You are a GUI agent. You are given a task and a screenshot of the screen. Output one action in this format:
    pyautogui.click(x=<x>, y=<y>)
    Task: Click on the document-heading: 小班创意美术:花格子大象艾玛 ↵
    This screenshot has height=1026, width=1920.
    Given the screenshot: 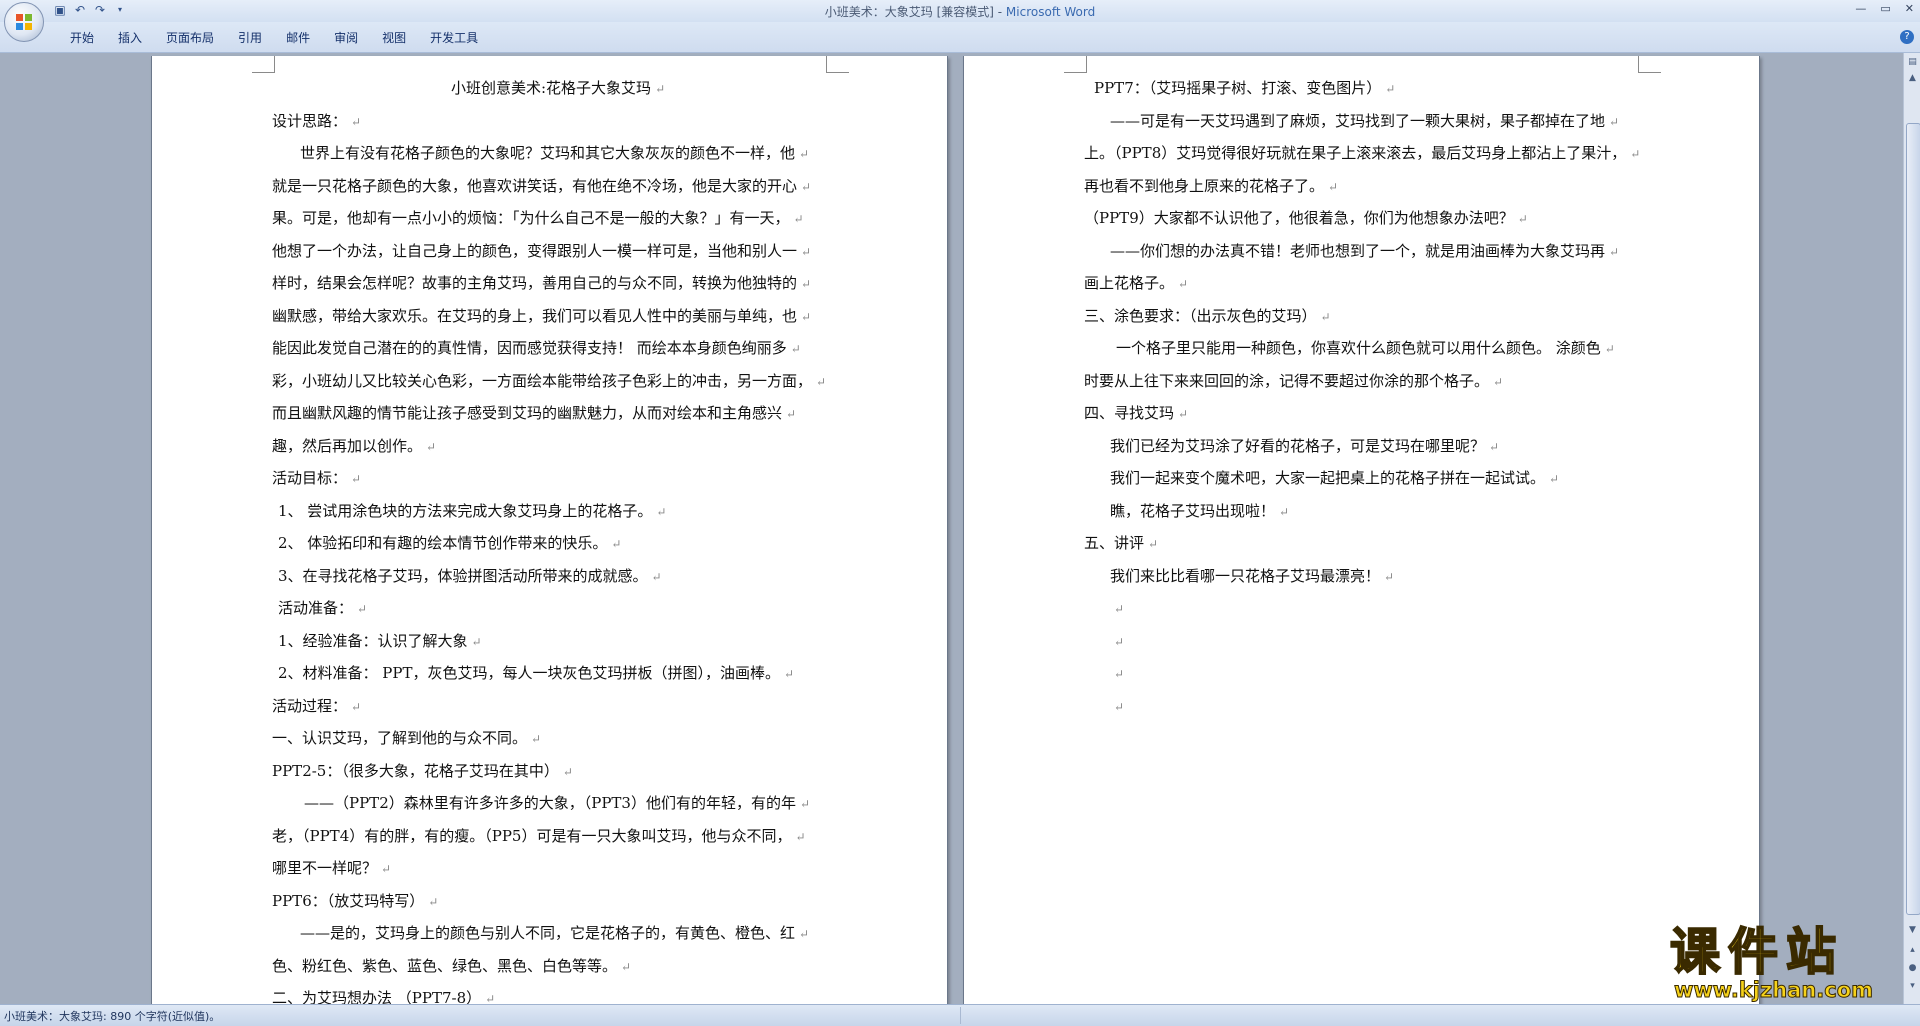 What is the action you would take?
    pyautogui.click(x=558, y=88)
    